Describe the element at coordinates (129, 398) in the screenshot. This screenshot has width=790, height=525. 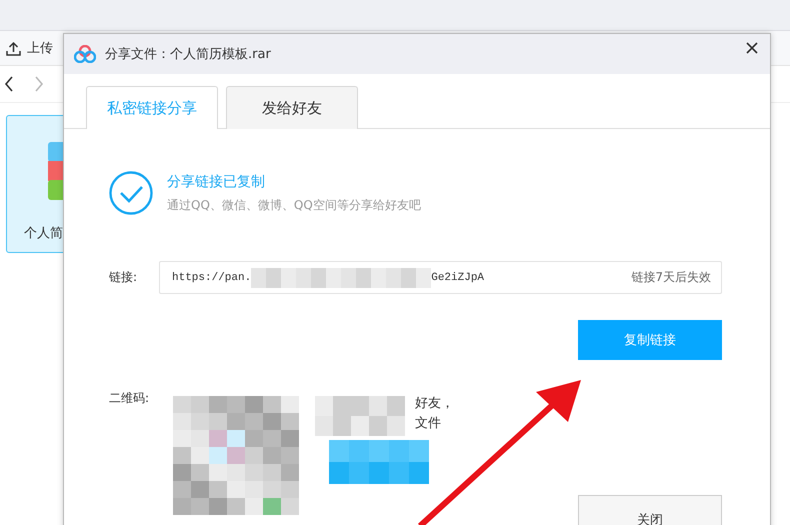
I see `qr-label: 二维码:` at that location.